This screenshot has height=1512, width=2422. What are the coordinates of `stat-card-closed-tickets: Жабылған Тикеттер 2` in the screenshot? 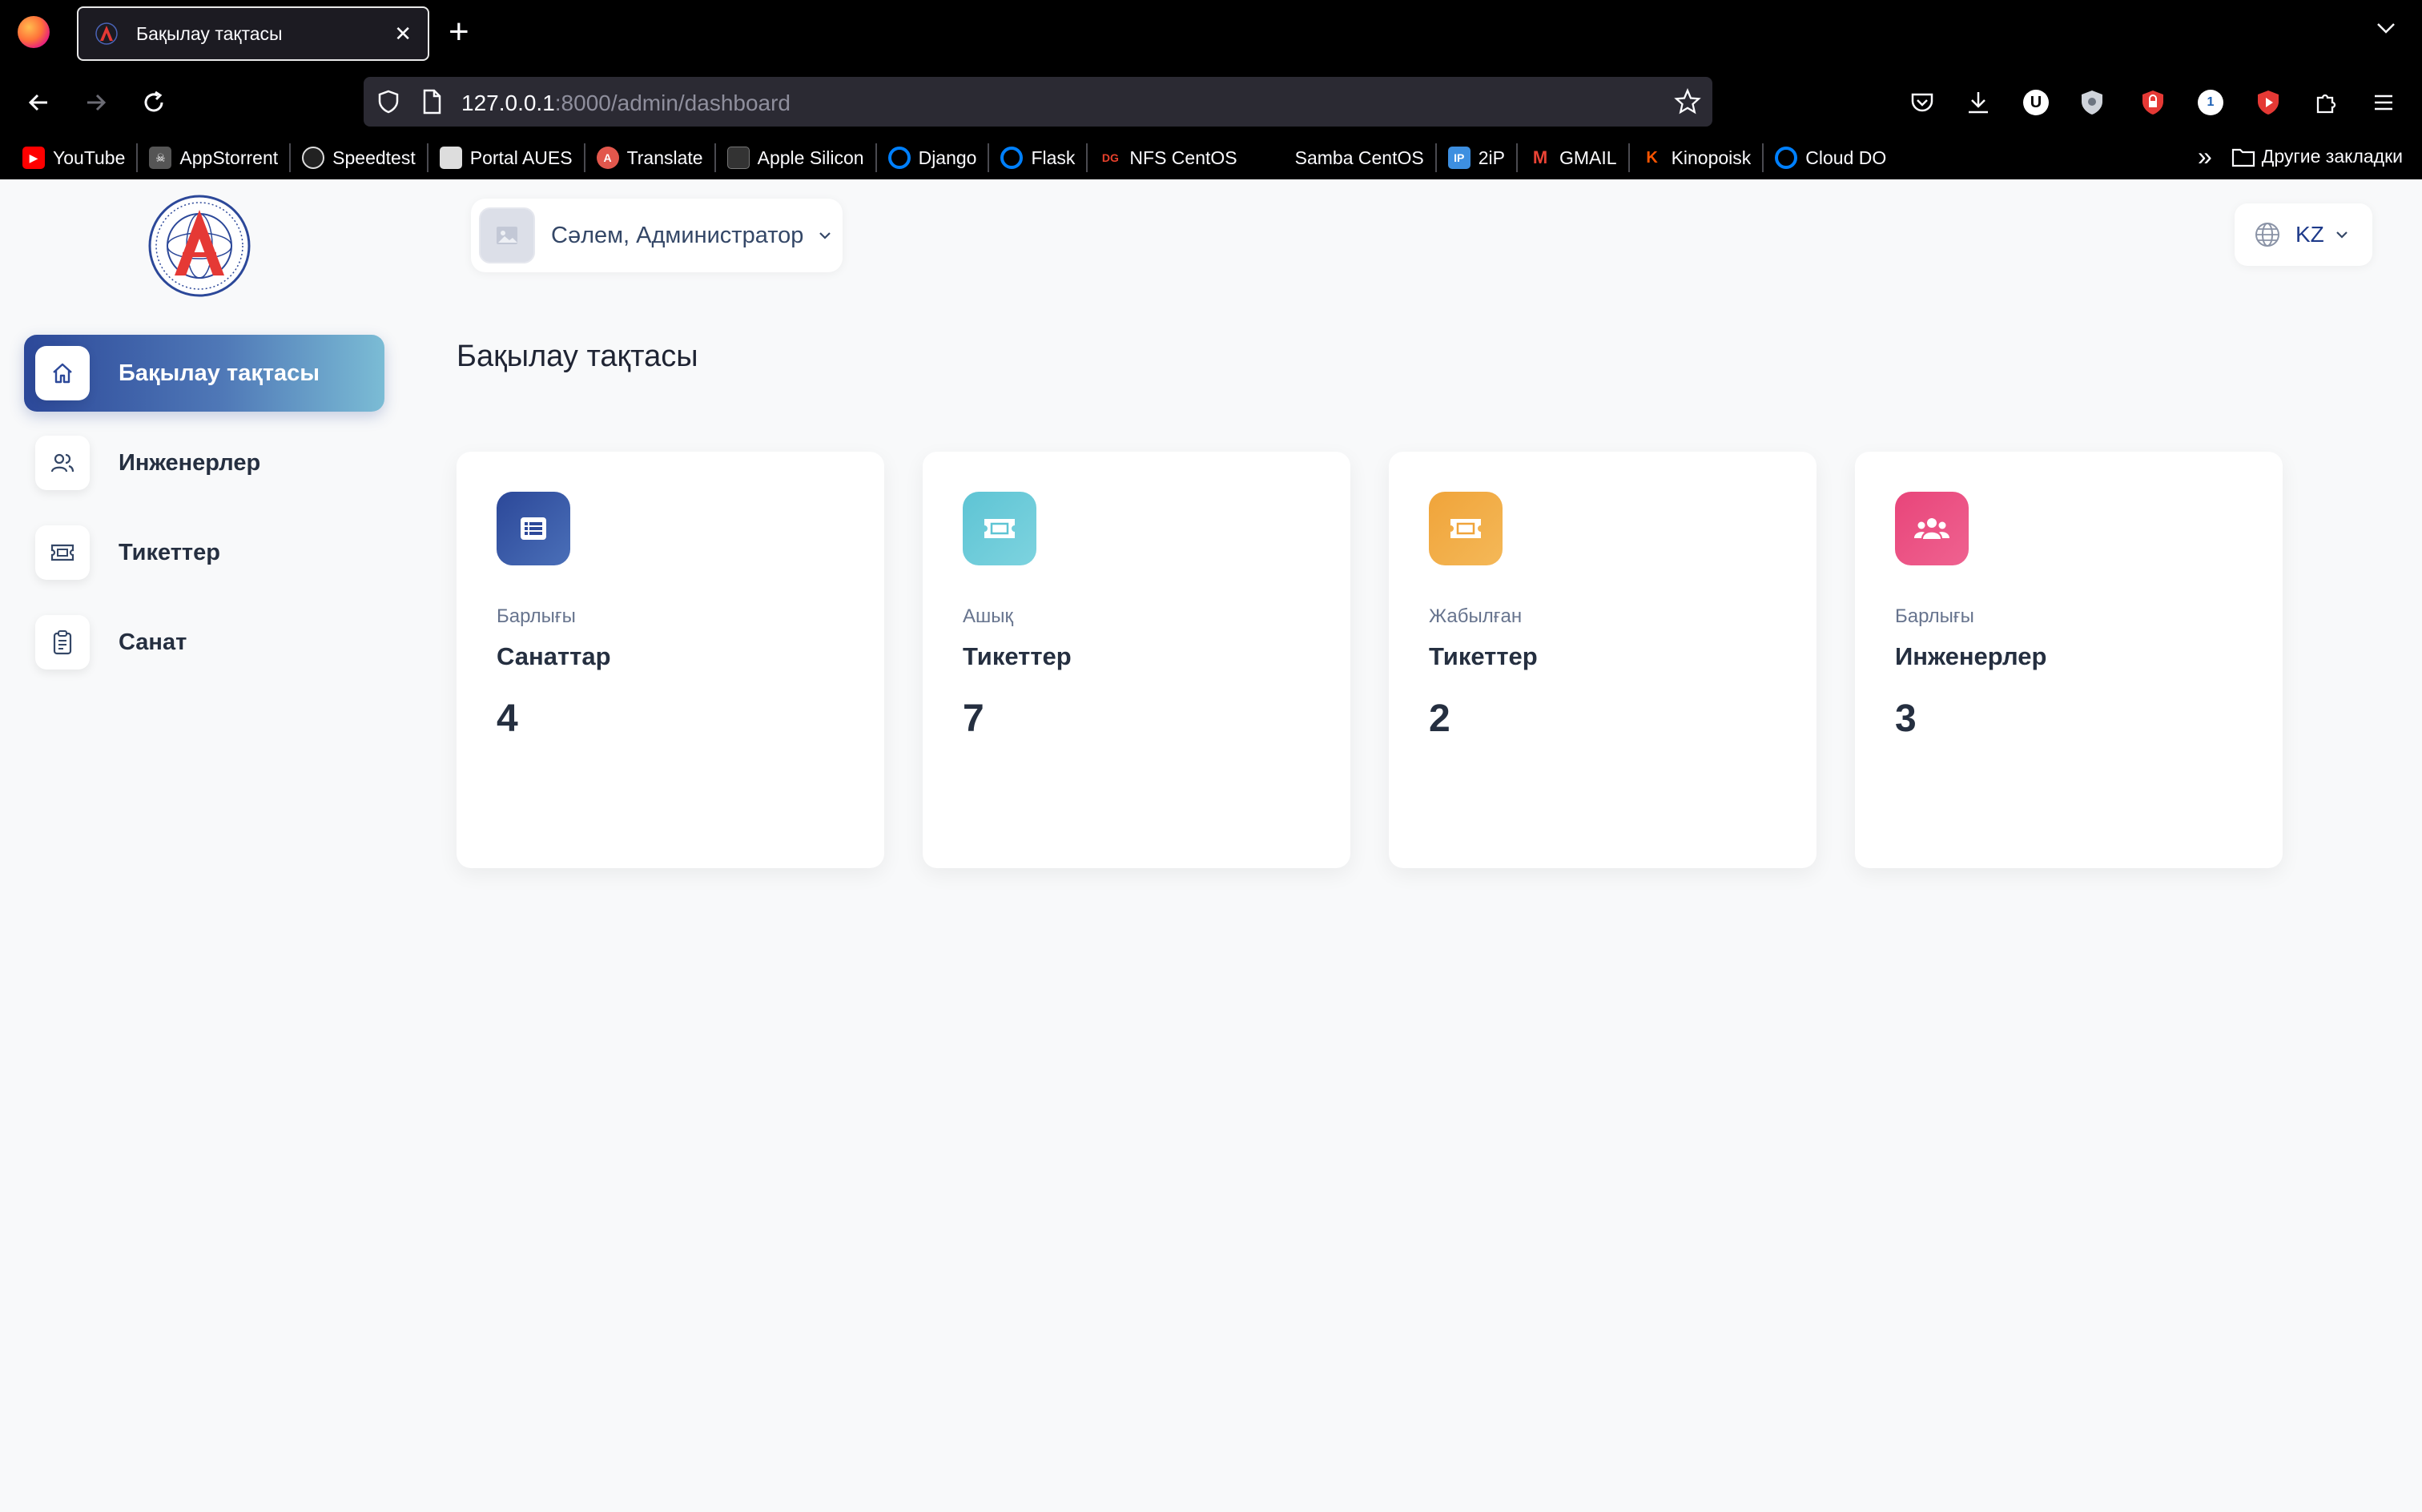 It's located at (1603, 660).